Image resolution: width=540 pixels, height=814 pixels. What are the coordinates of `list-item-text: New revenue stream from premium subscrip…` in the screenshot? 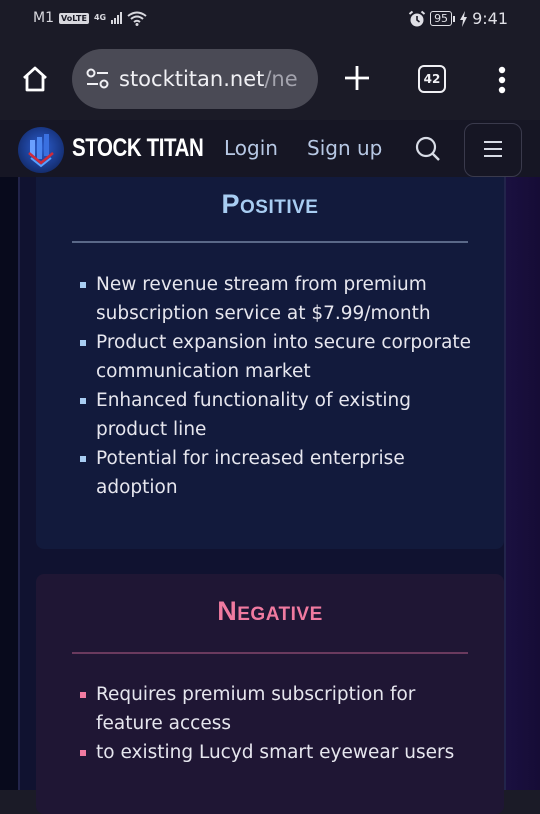 It's located at (263, 299).